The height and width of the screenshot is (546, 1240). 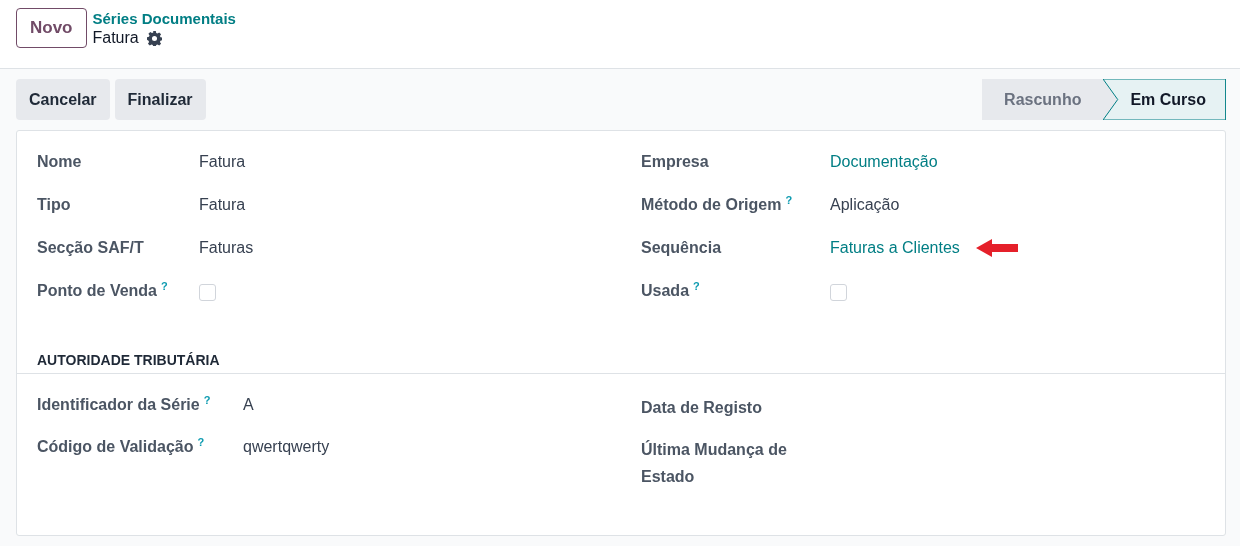 I want to click on action-button: Finalizar, so click(x=160, y=99).